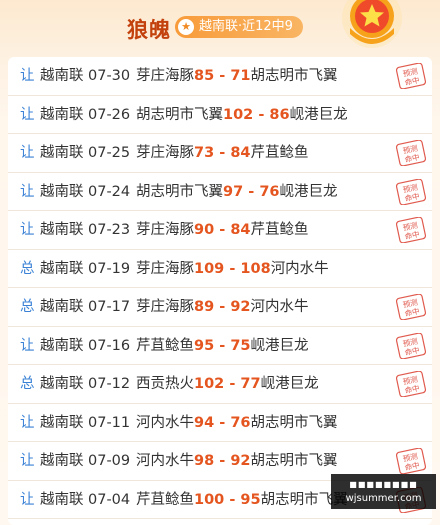 The image size is (440, 525). I want to click on record-badge-label: 越南联·近12中9, so click(246, 26).